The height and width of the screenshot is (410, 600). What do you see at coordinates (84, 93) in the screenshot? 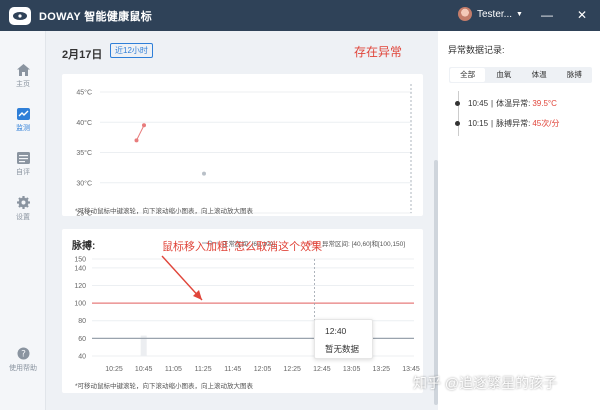
I see `y-tick-label: 45°C` at bounding box center [84, 93].